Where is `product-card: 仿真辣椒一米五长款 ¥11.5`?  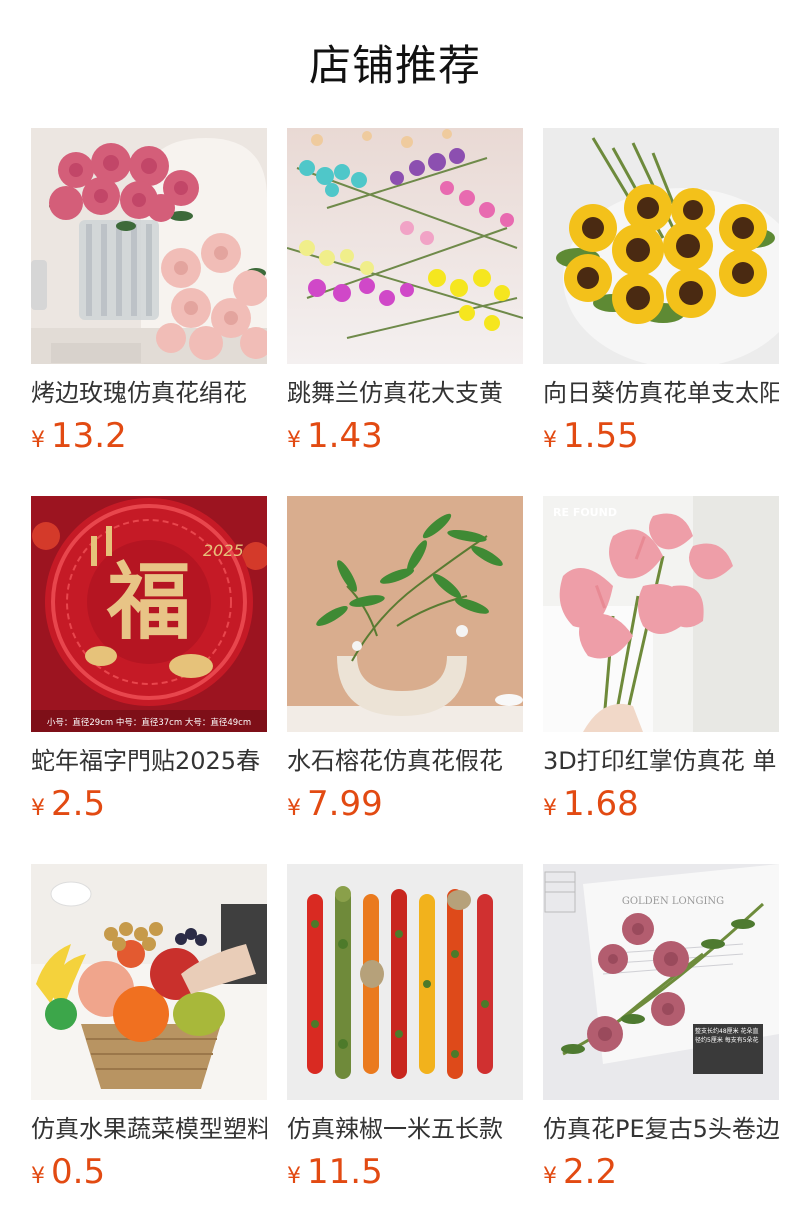
product-card: 仿真辣椒一米五长款 ¥11.5 is located at coordinates (405, 1028).